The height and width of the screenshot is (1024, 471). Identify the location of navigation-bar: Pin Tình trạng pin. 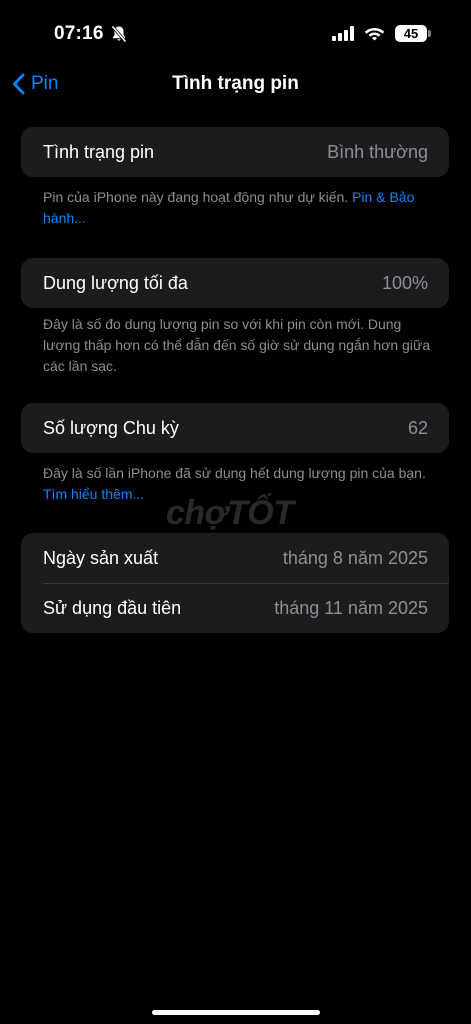
(235, 84).